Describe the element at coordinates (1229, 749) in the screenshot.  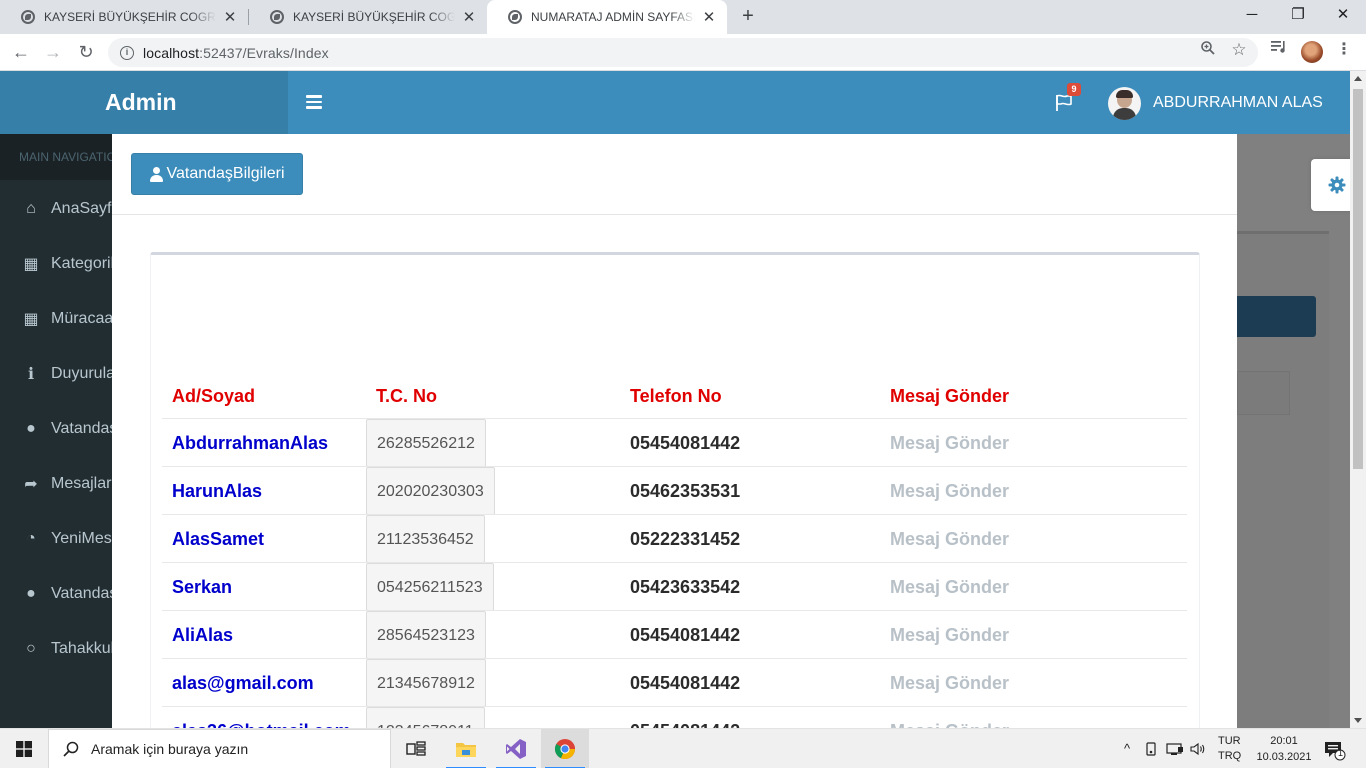
I see `input-language: TUR TRQ` at that location.